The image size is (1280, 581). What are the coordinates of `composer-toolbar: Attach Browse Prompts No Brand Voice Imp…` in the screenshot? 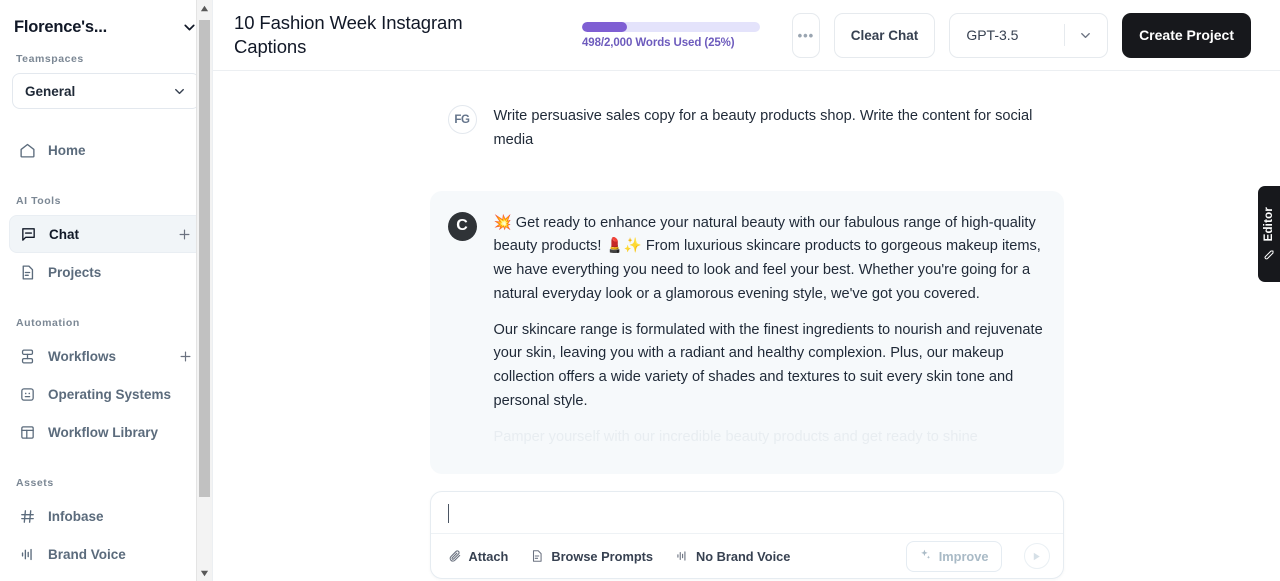 It's located at (746, 555).